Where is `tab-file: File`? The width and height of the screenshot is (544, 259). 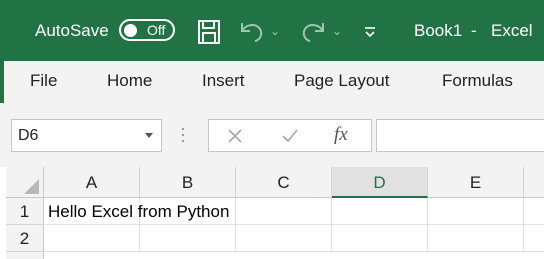
tab-file: File is located at coordinates (43, 81).